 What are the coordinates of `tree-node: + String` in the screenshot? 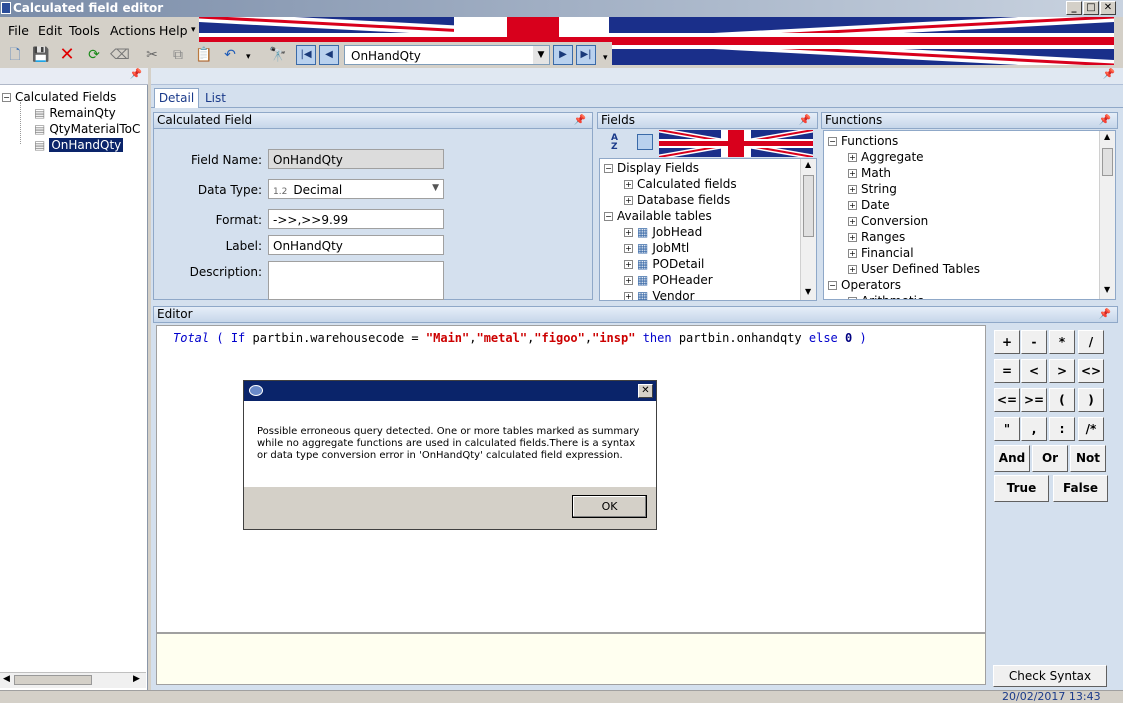 It's located at (872, 189).